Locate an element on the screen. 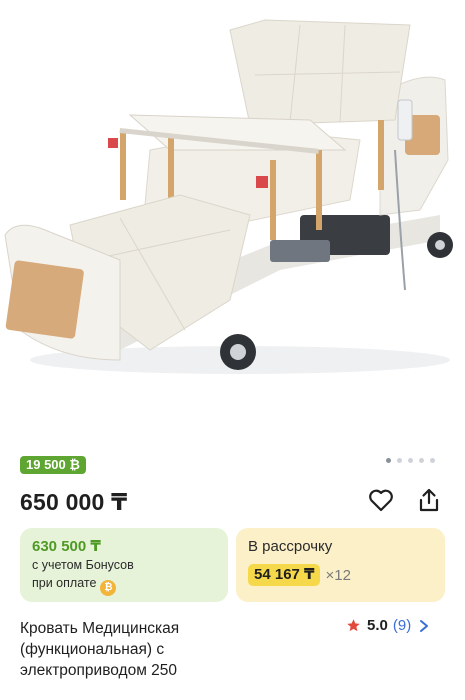  bonus-badge: 19 500 ₿ is located at coordinates (53, 465).